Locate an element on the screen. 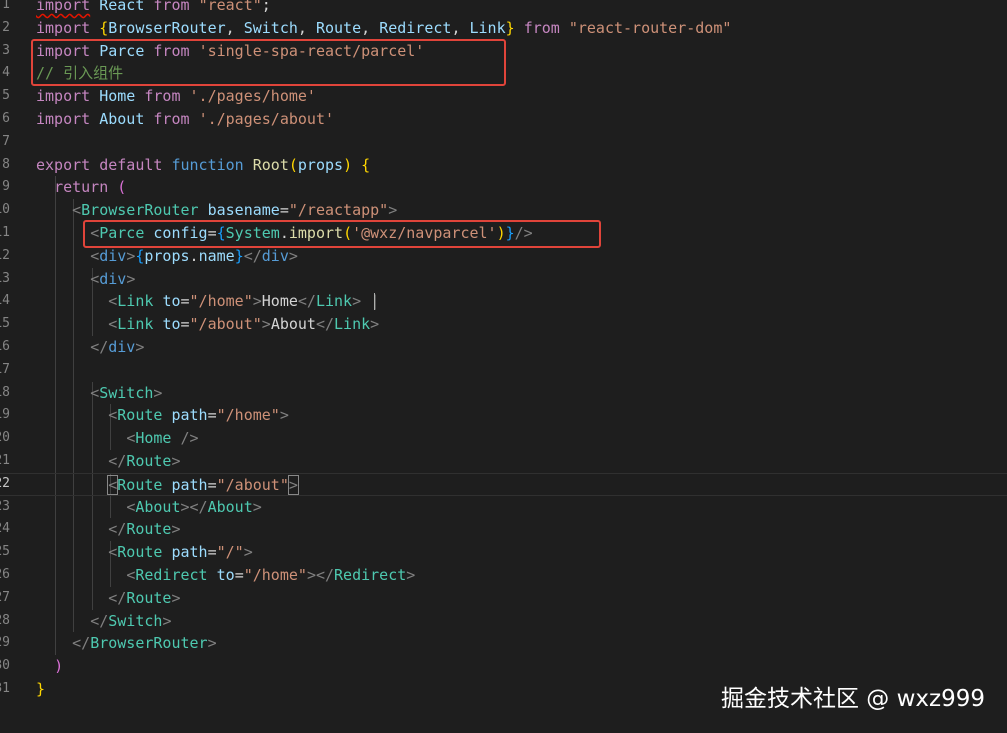 This screenshot has height=733, width=1007. code-line: <About></About> is located at coordinates (149, 507).